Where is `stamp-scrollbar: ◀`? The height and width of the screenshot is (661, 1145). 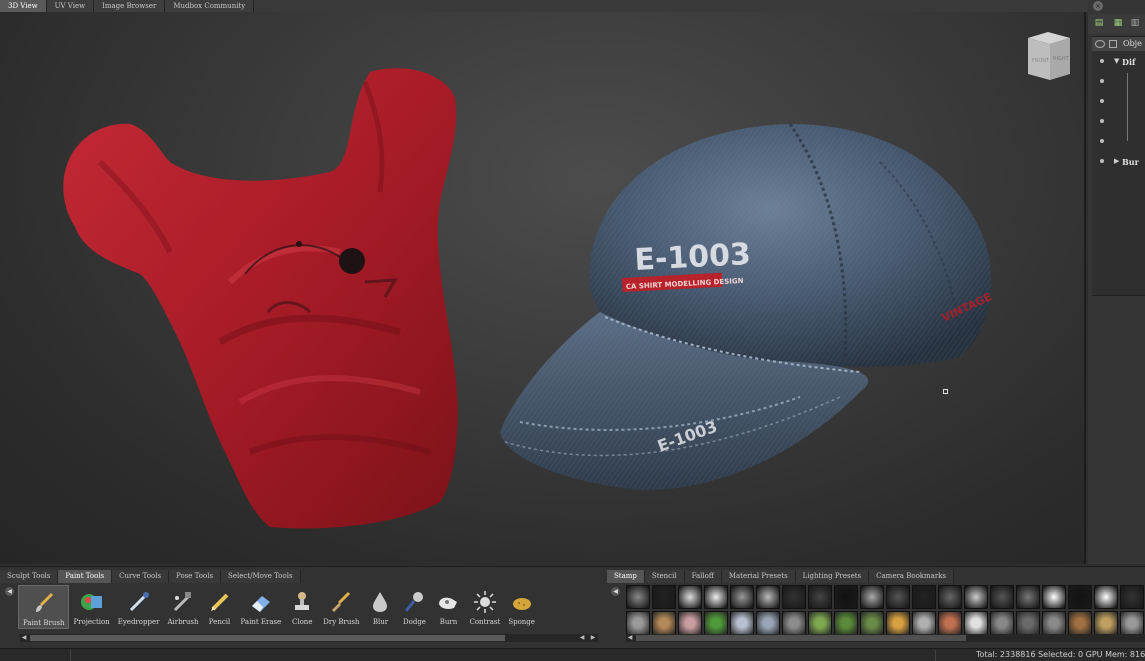
stamp-scrollbar: ◀ is located at coordinates (885, 638).